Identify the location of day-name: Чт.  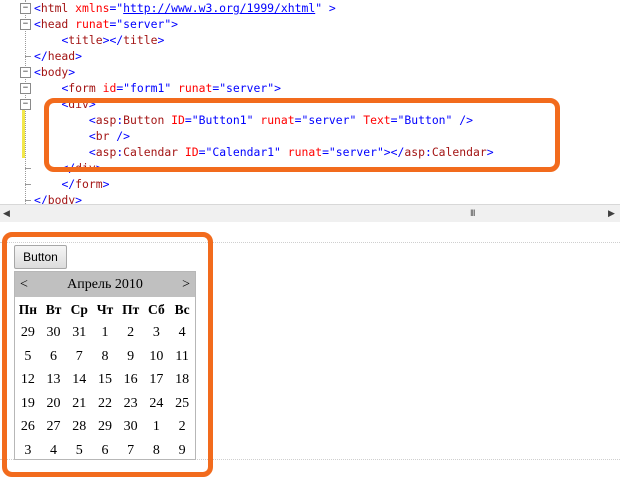
(105, 309).